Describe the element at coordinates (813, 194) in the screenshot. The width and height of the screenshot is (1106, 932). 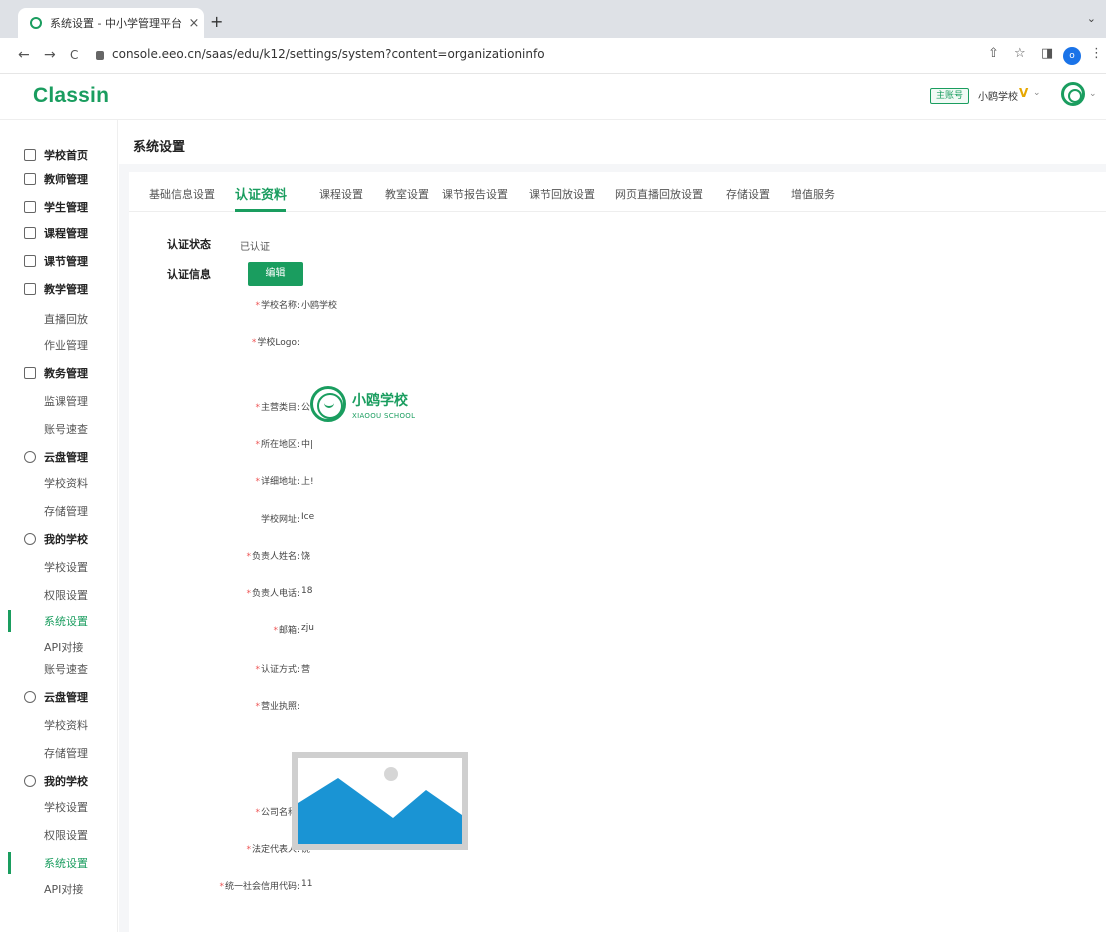
I see `tab-8: 增值服务` at that location.